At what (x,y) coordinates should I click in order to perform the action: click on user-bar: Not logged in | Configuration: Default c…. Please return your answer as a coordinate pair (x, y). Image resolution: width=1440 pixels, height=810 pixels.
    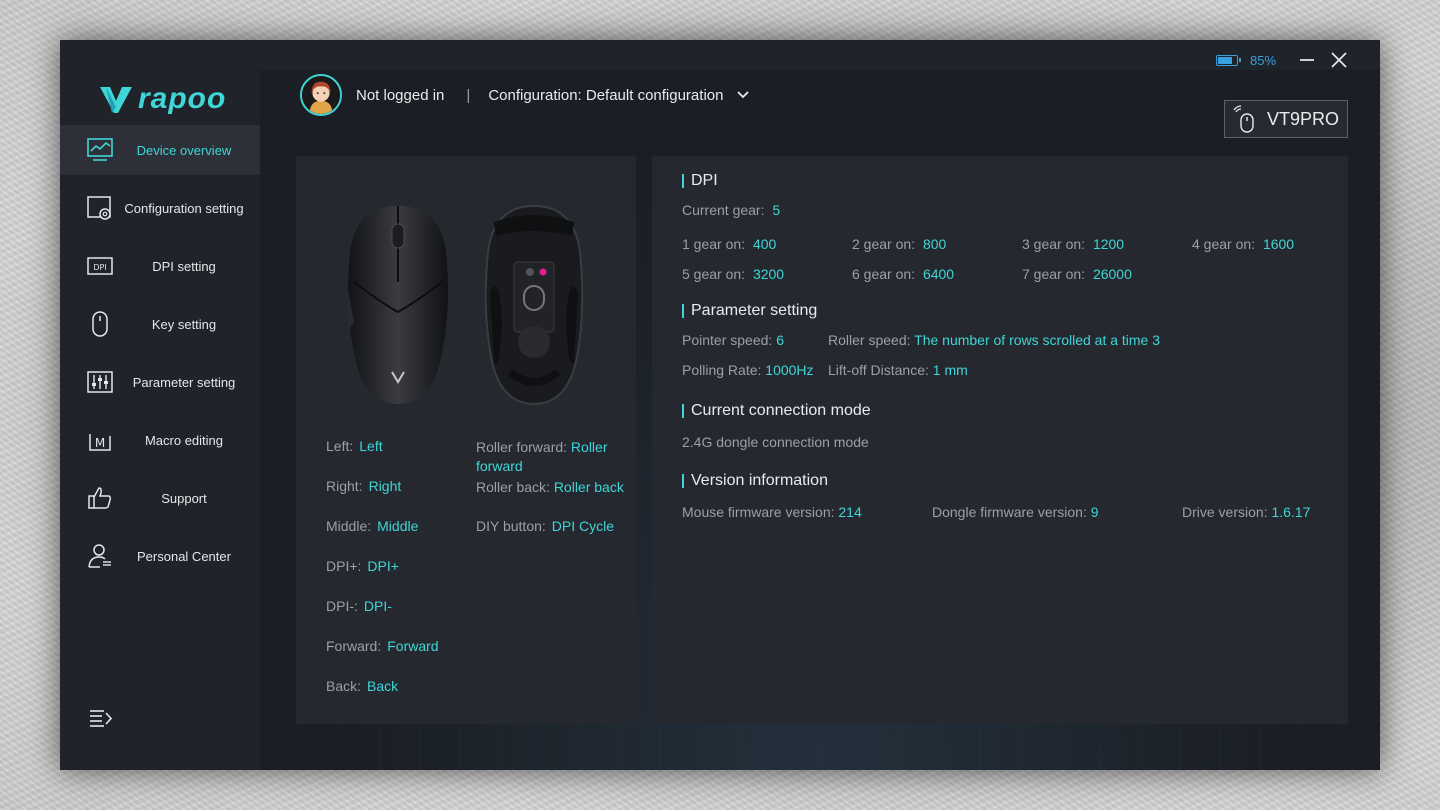
    Looking at the image, I should click on (525, 95).